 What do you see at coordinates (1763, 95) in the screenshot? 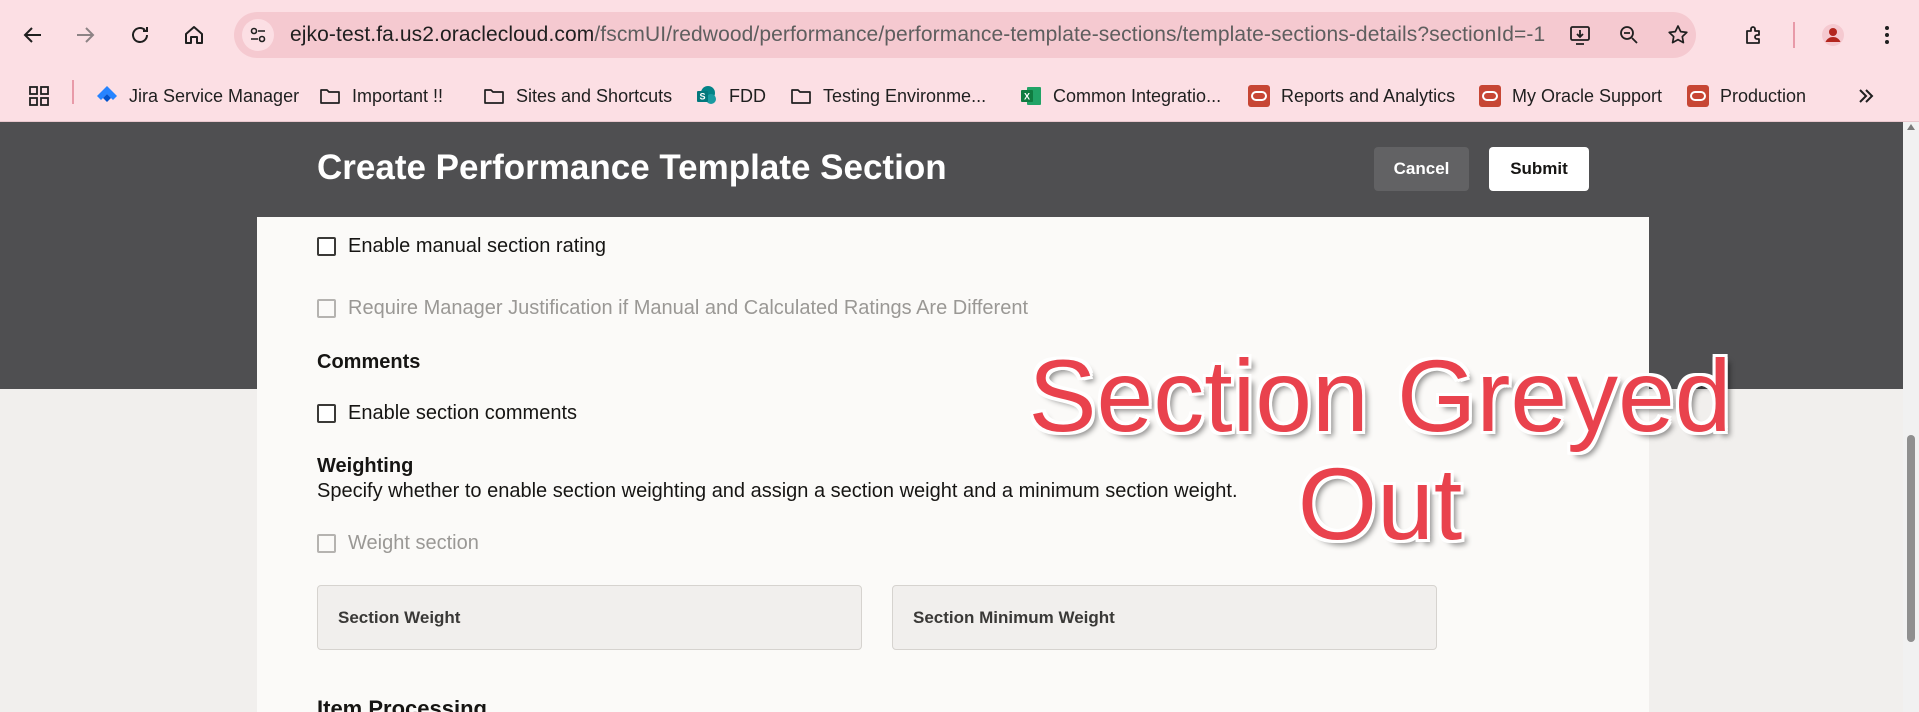
I see `bookmark-label: Production` at bounding box center [1763, 95].